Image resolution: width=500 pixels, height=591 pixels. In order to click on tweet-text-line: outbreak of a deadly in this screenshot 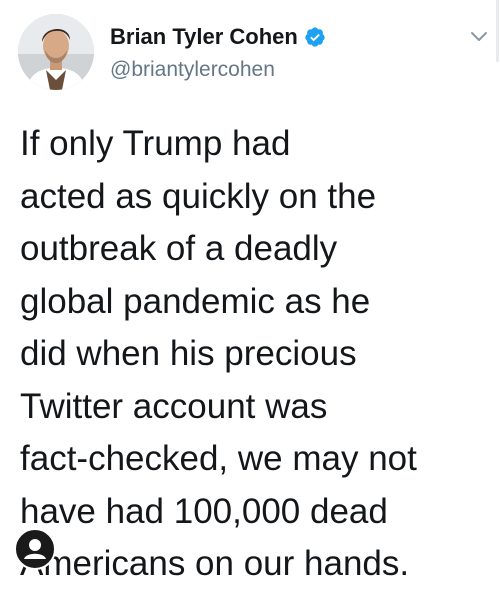, I will do `click(179, 248)`.